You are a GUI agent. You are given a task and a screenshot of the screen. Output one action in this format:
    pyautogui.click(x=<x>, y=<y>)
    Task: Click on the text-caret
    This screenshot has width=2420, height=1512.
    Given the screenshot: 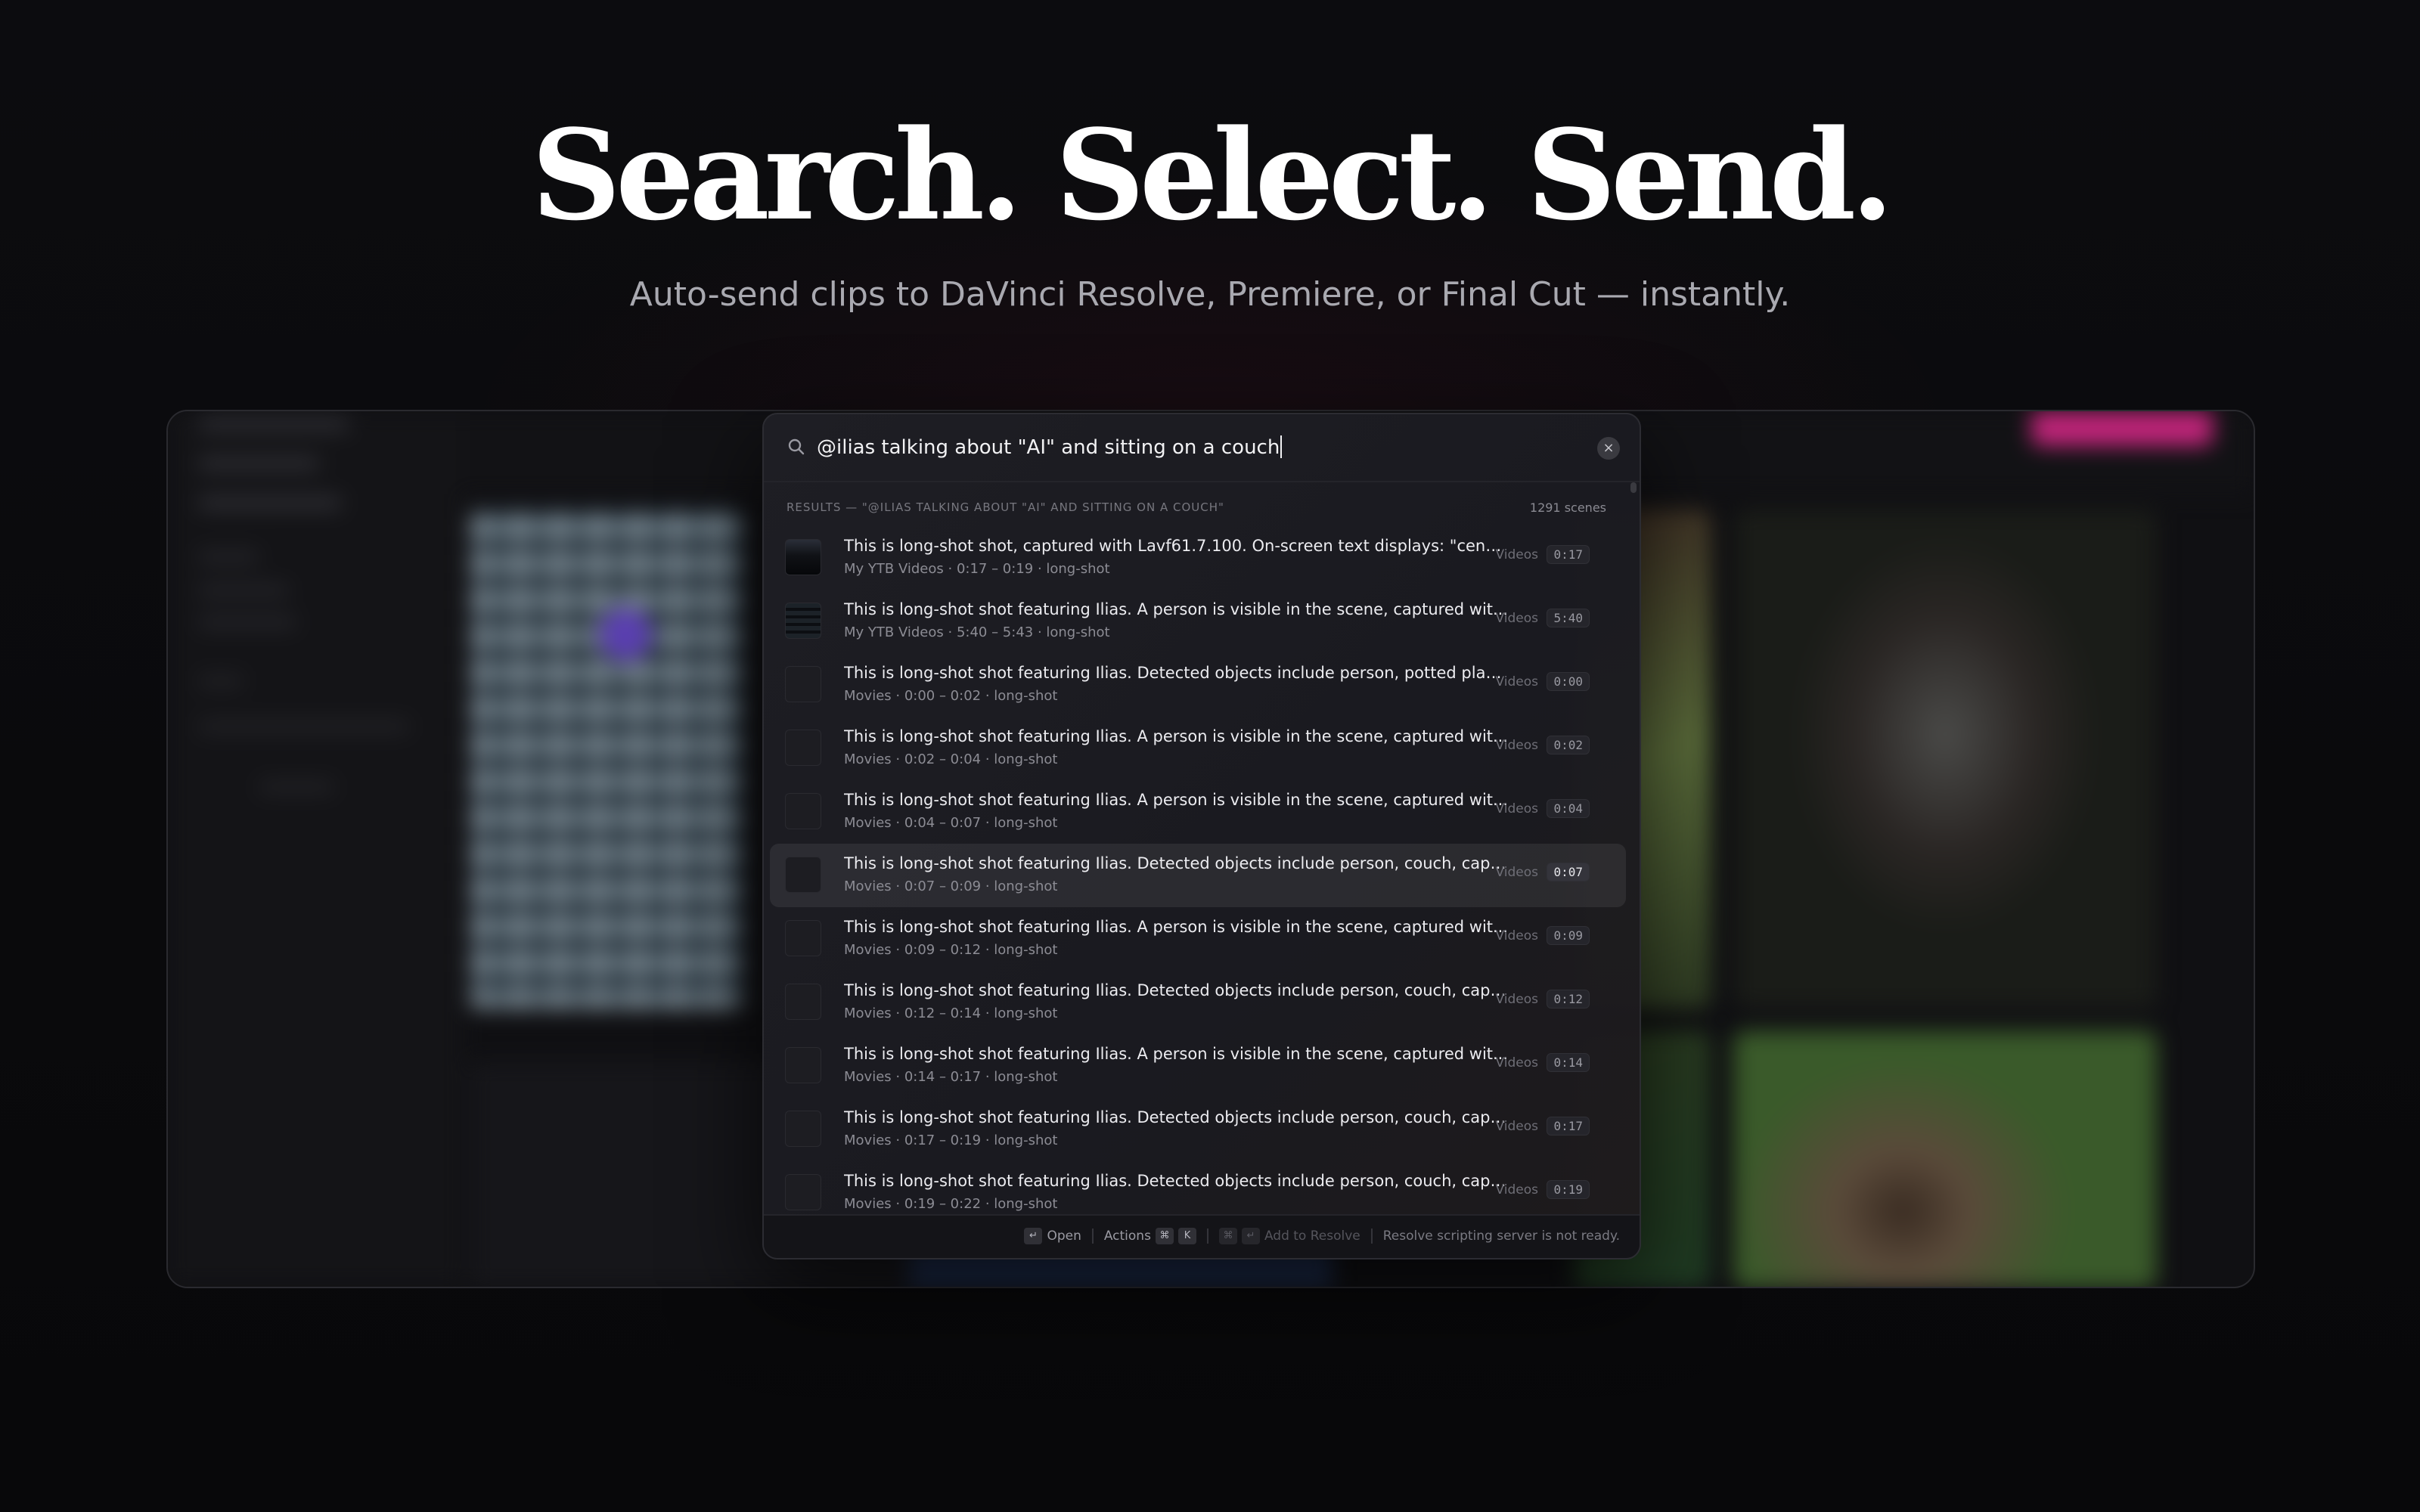 What is the action you would take?
    pyautogui.click(x=1281, y=446)
    